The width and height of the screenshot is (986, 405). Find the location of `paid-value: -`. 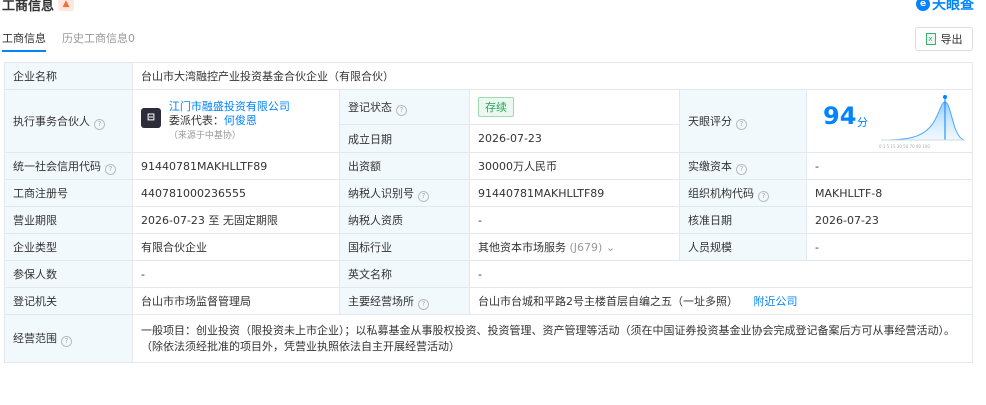

paid-value: - is located at coordinates (889, 166).